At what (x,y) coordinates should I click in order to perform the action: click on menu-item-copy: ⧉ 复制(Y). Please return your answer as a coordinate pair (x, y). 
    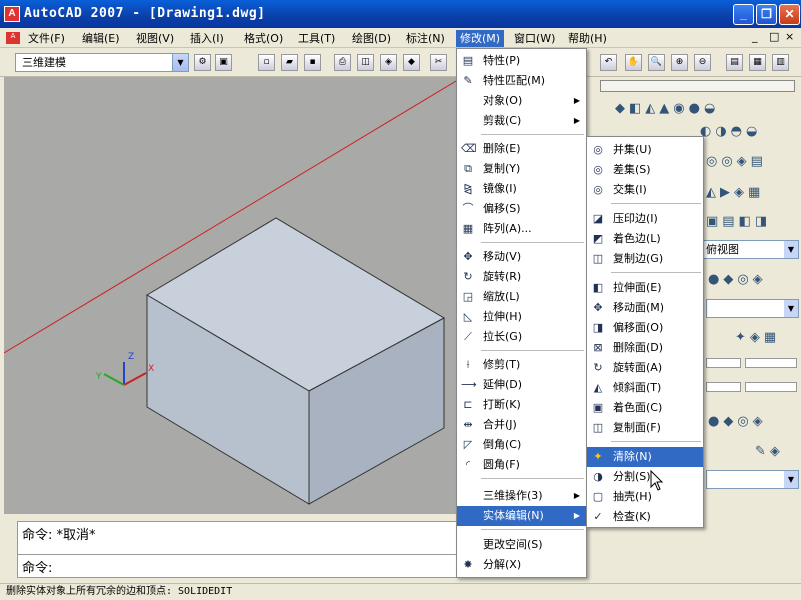
    Looking at the image, I should click on (521, 169).